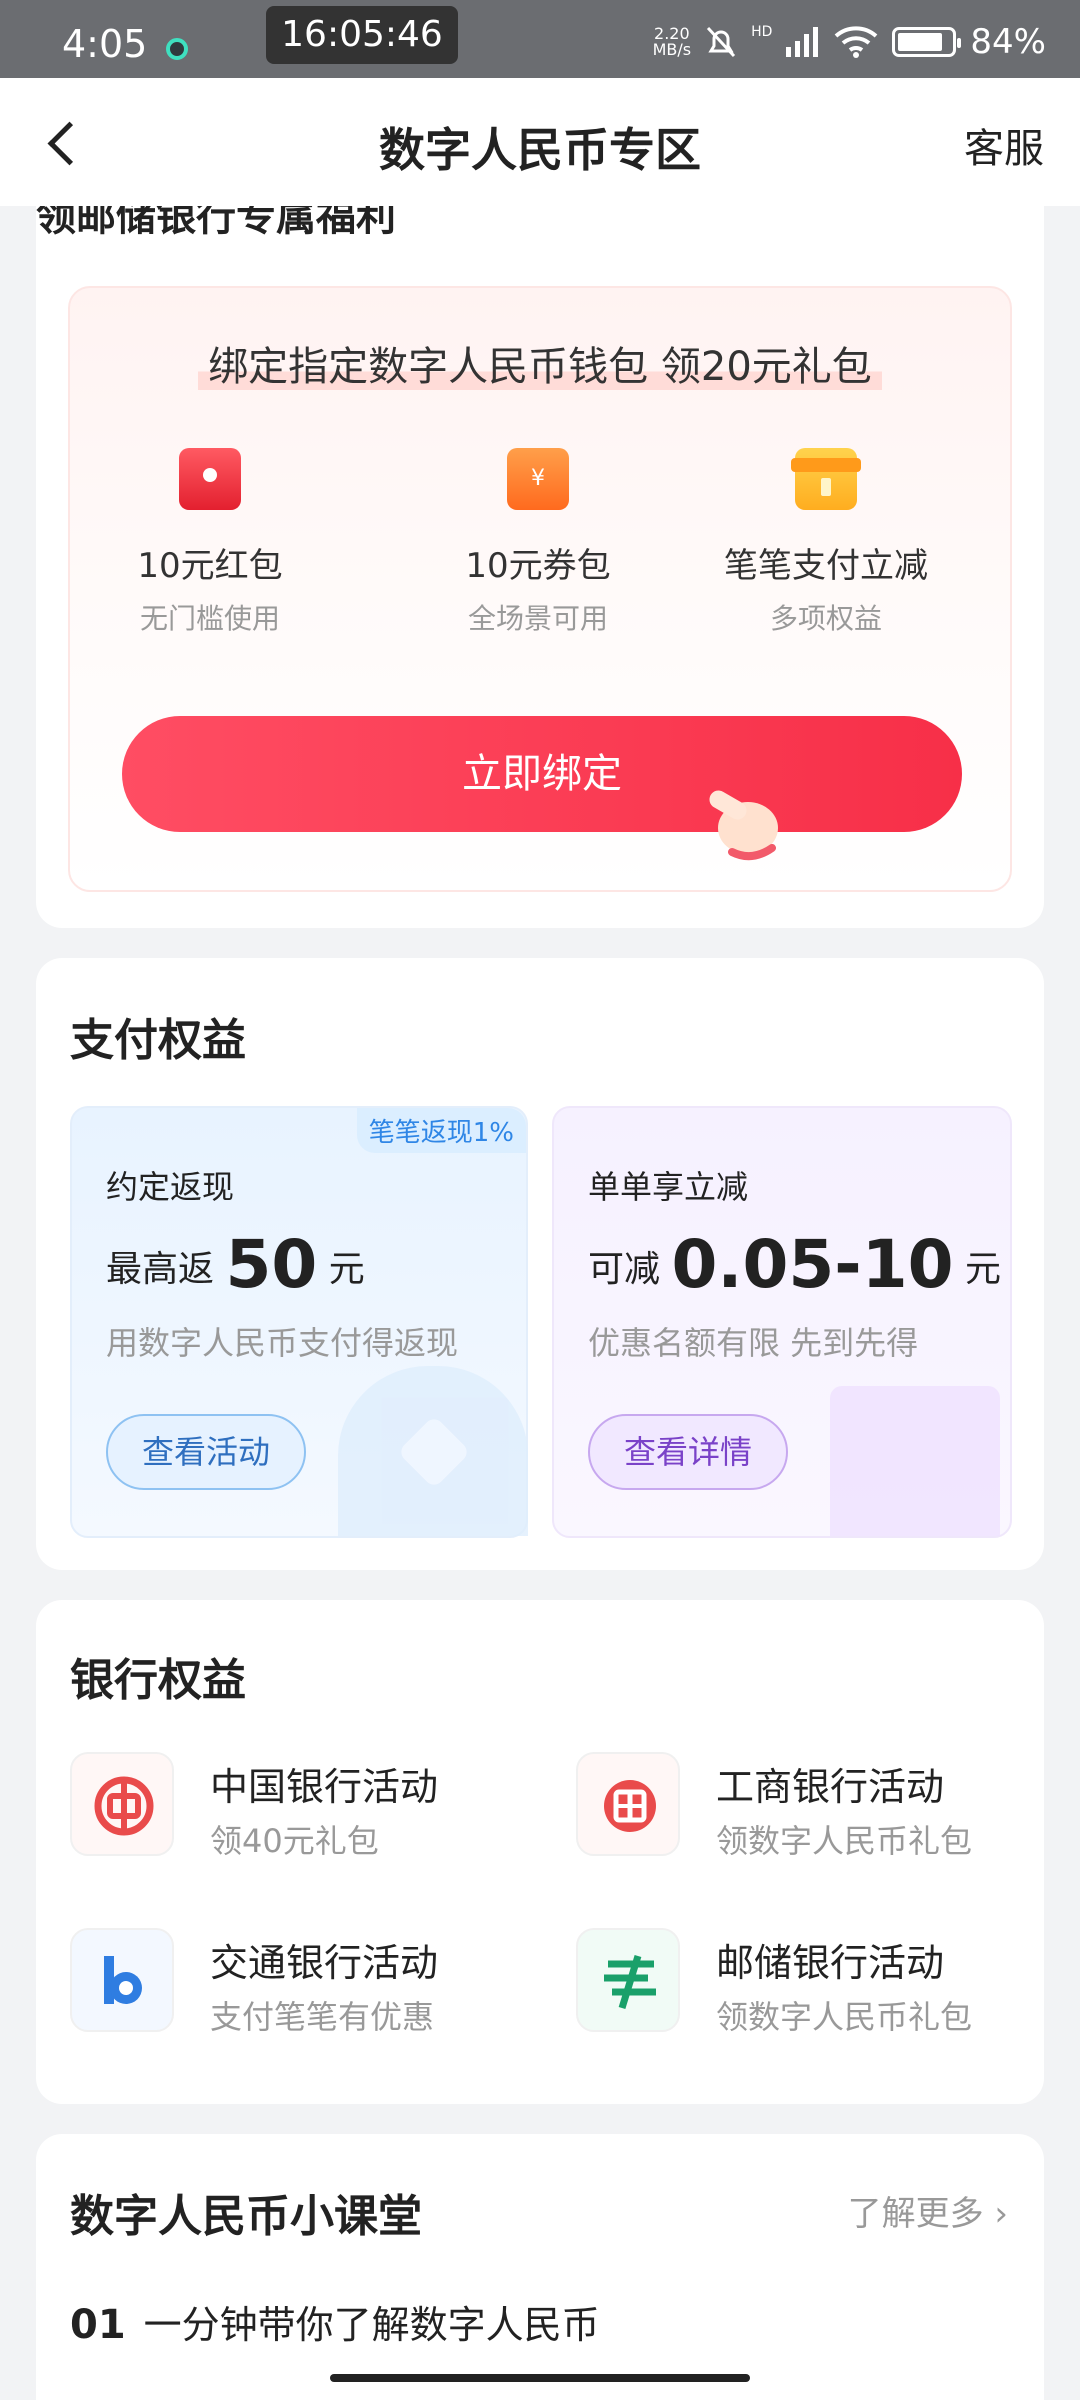  What do you see at coordinates (324, 1787) in the screenshot?
I see `bank-name: 中国银行活动` at bounding box center [324, 1787].